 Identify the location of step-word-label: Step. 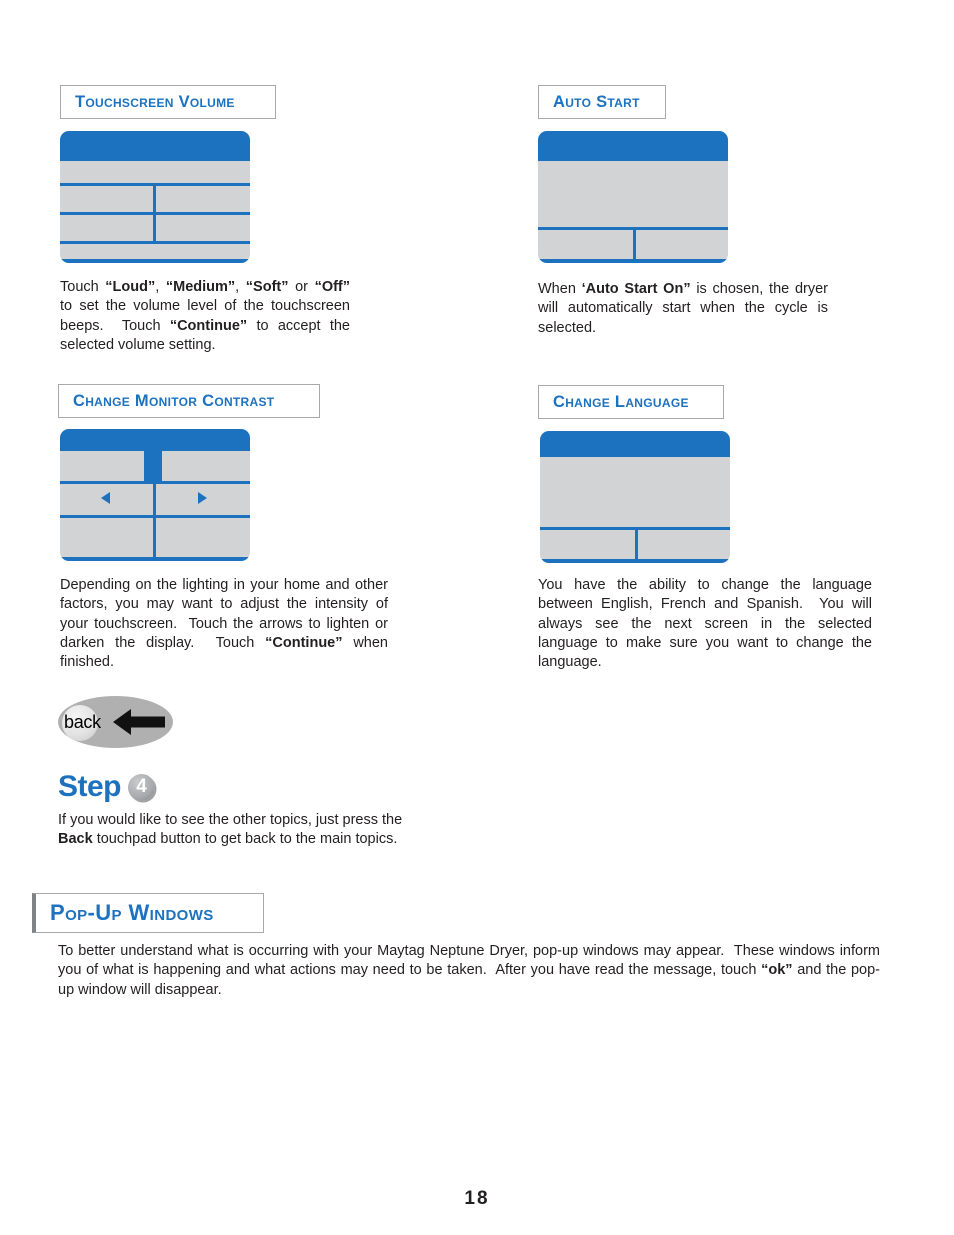
(90, 786).